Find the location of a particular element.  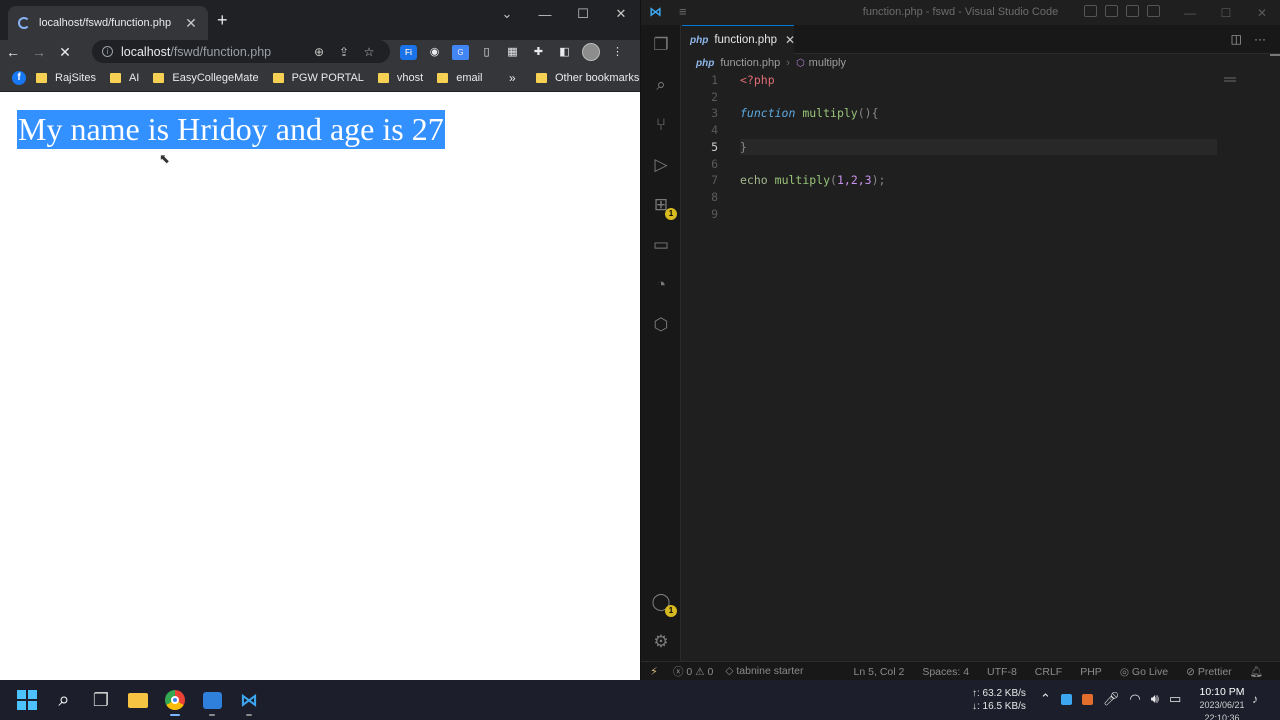

more-actions-icon: ··· is located at coordinates (1260, 39).